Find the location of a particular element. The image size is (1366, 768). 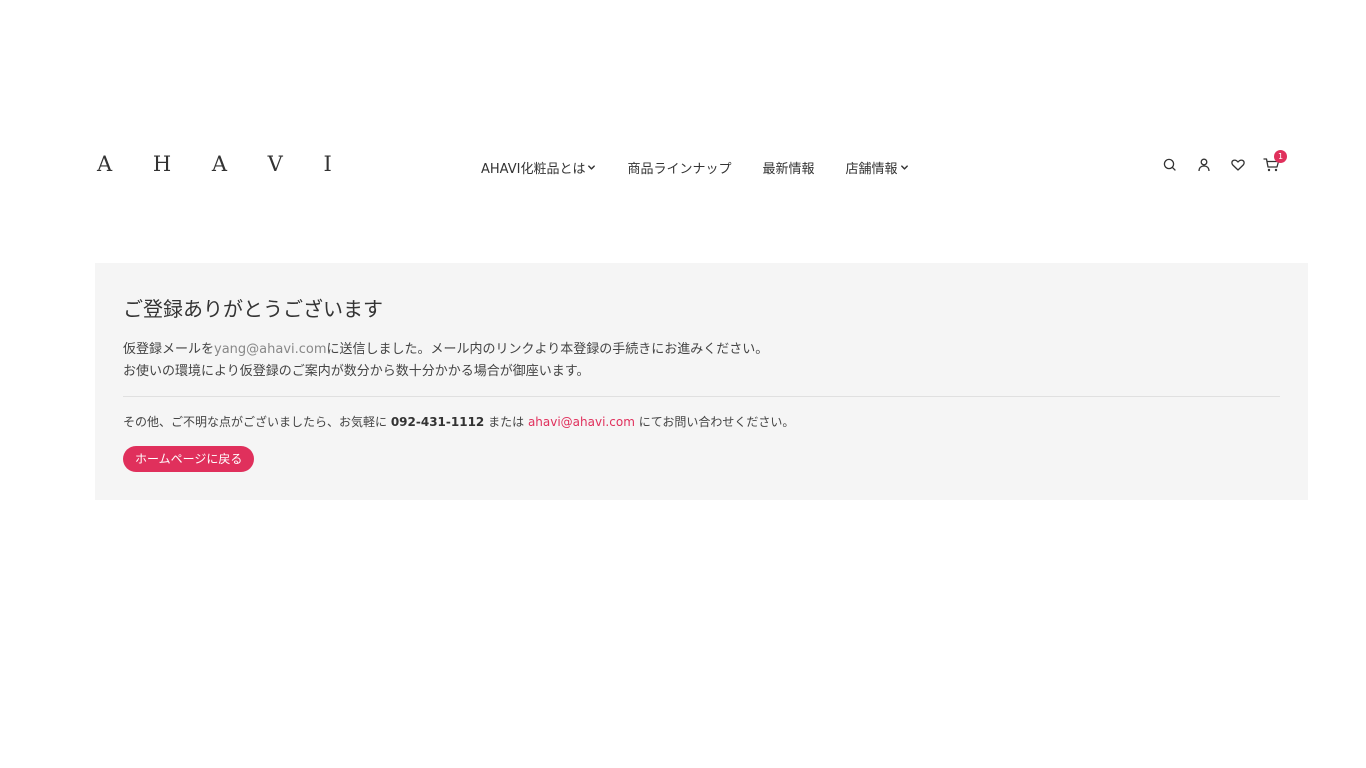

nav-item-products: 商品ラインナップ is located at coordinates (679, 167).